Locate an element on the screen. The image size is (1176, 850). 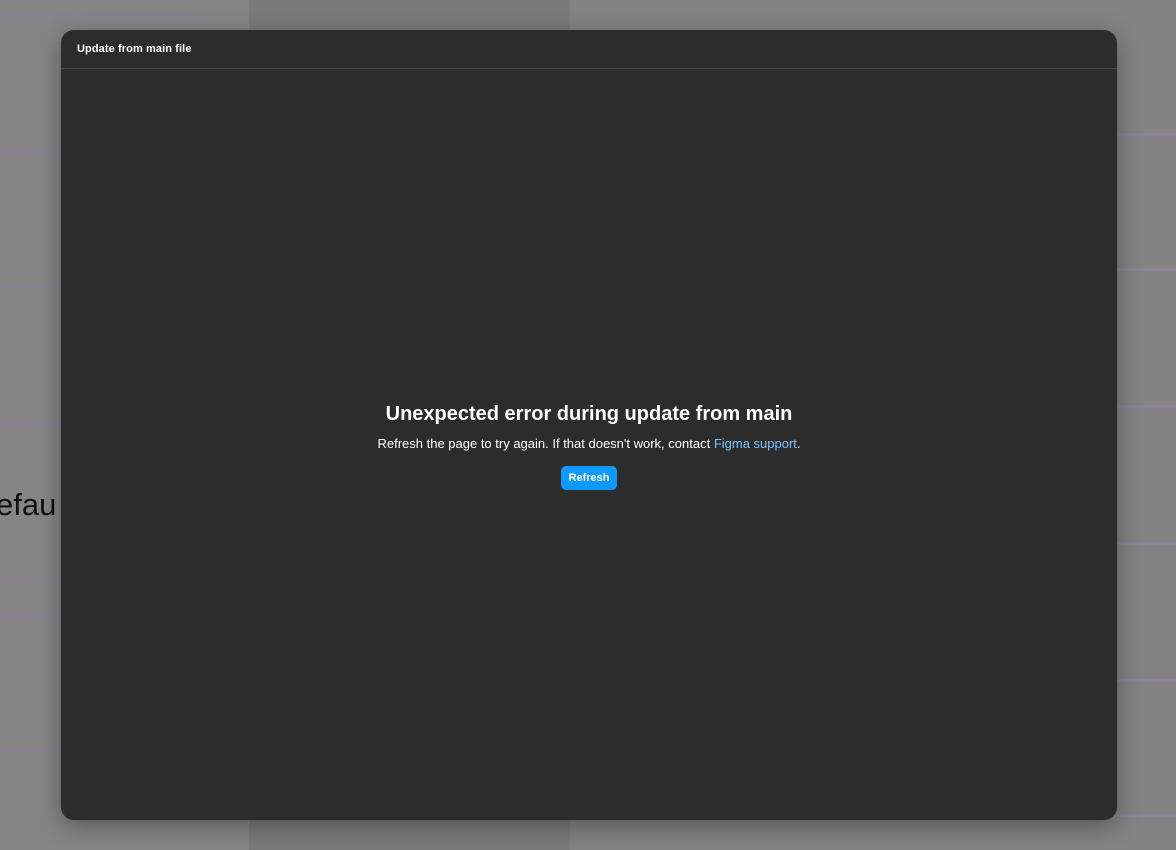
error-message-suffix: . is located at coordinates (798, 443).